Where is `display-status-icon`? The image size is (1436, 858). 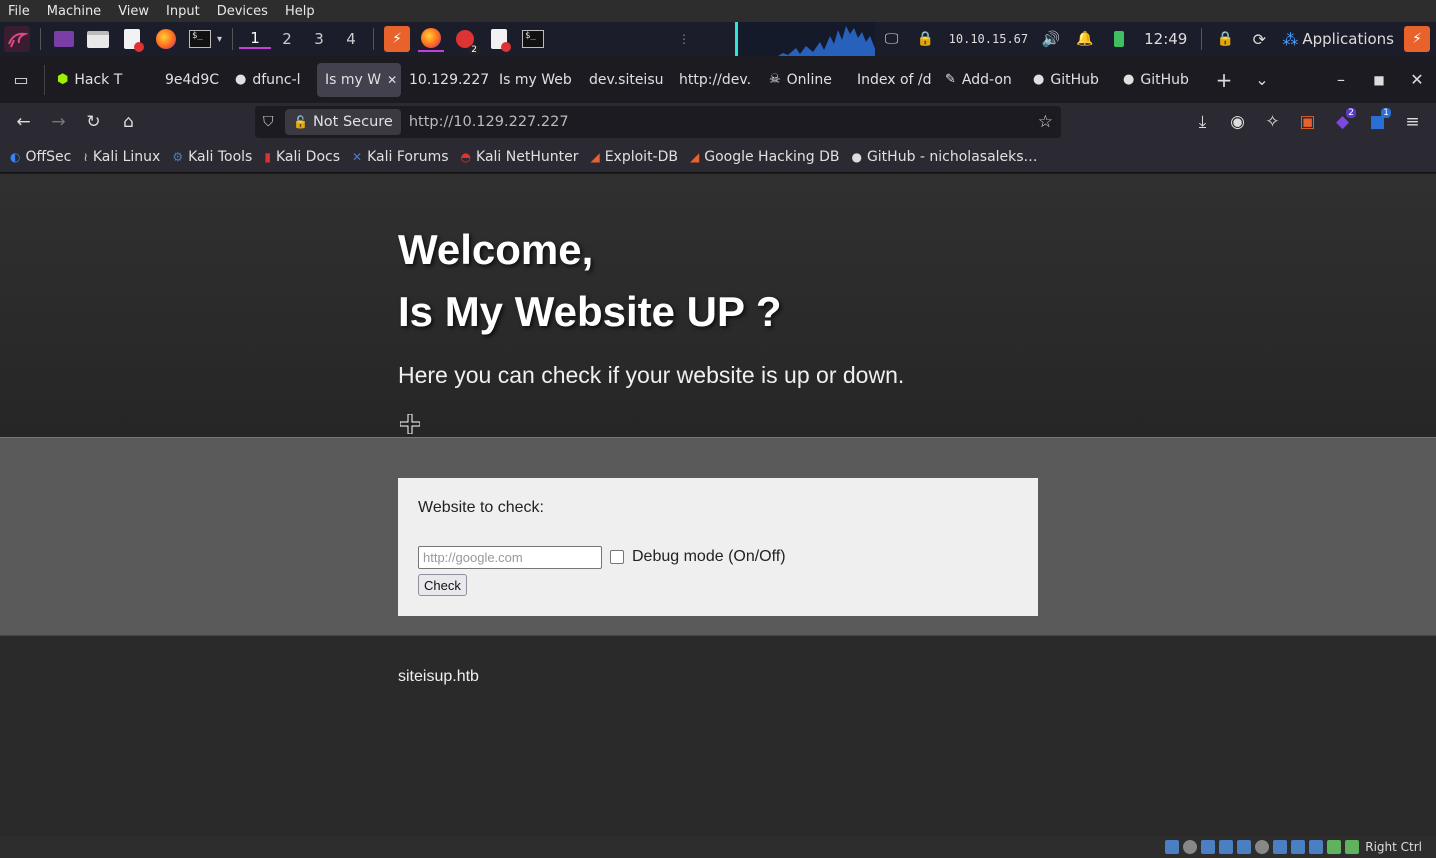
display-status-icon is located at coordinates (1280, 847).